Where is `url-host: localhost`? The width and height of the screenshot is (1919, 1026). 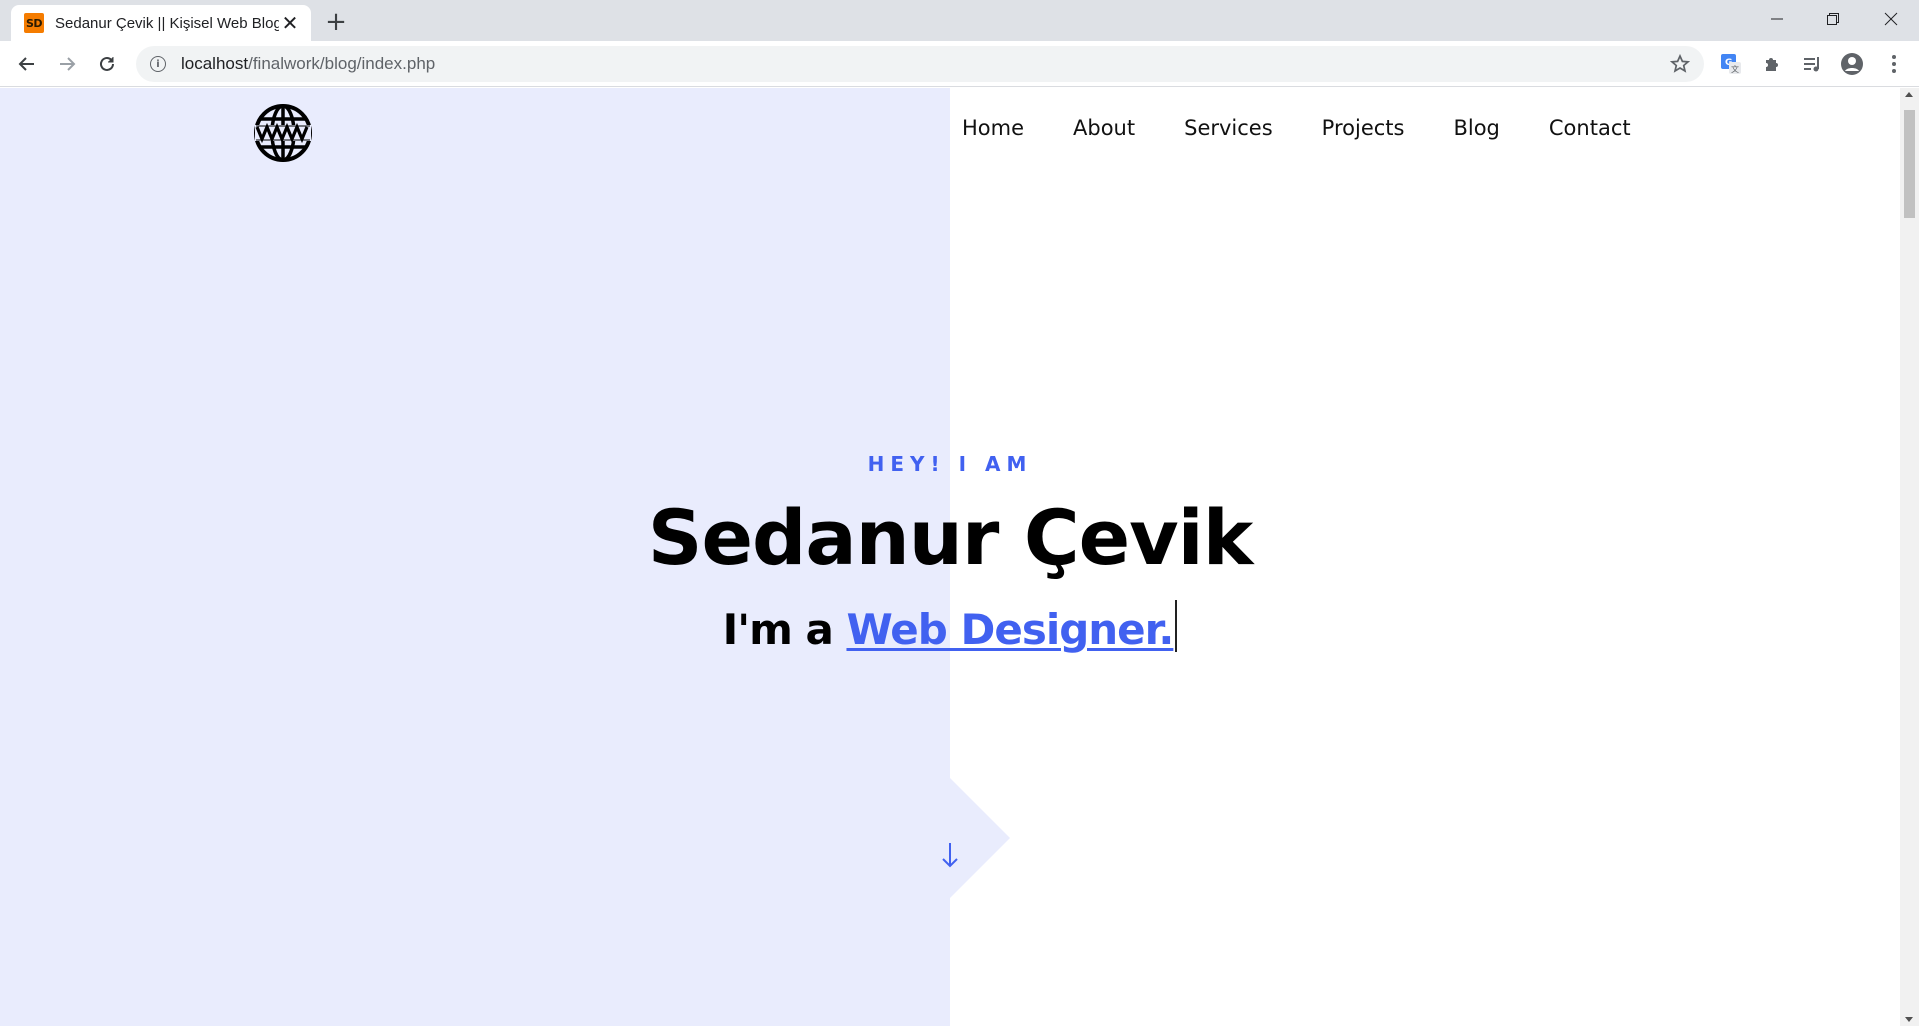 url-host: localhost is located at coordinates (215, 63).